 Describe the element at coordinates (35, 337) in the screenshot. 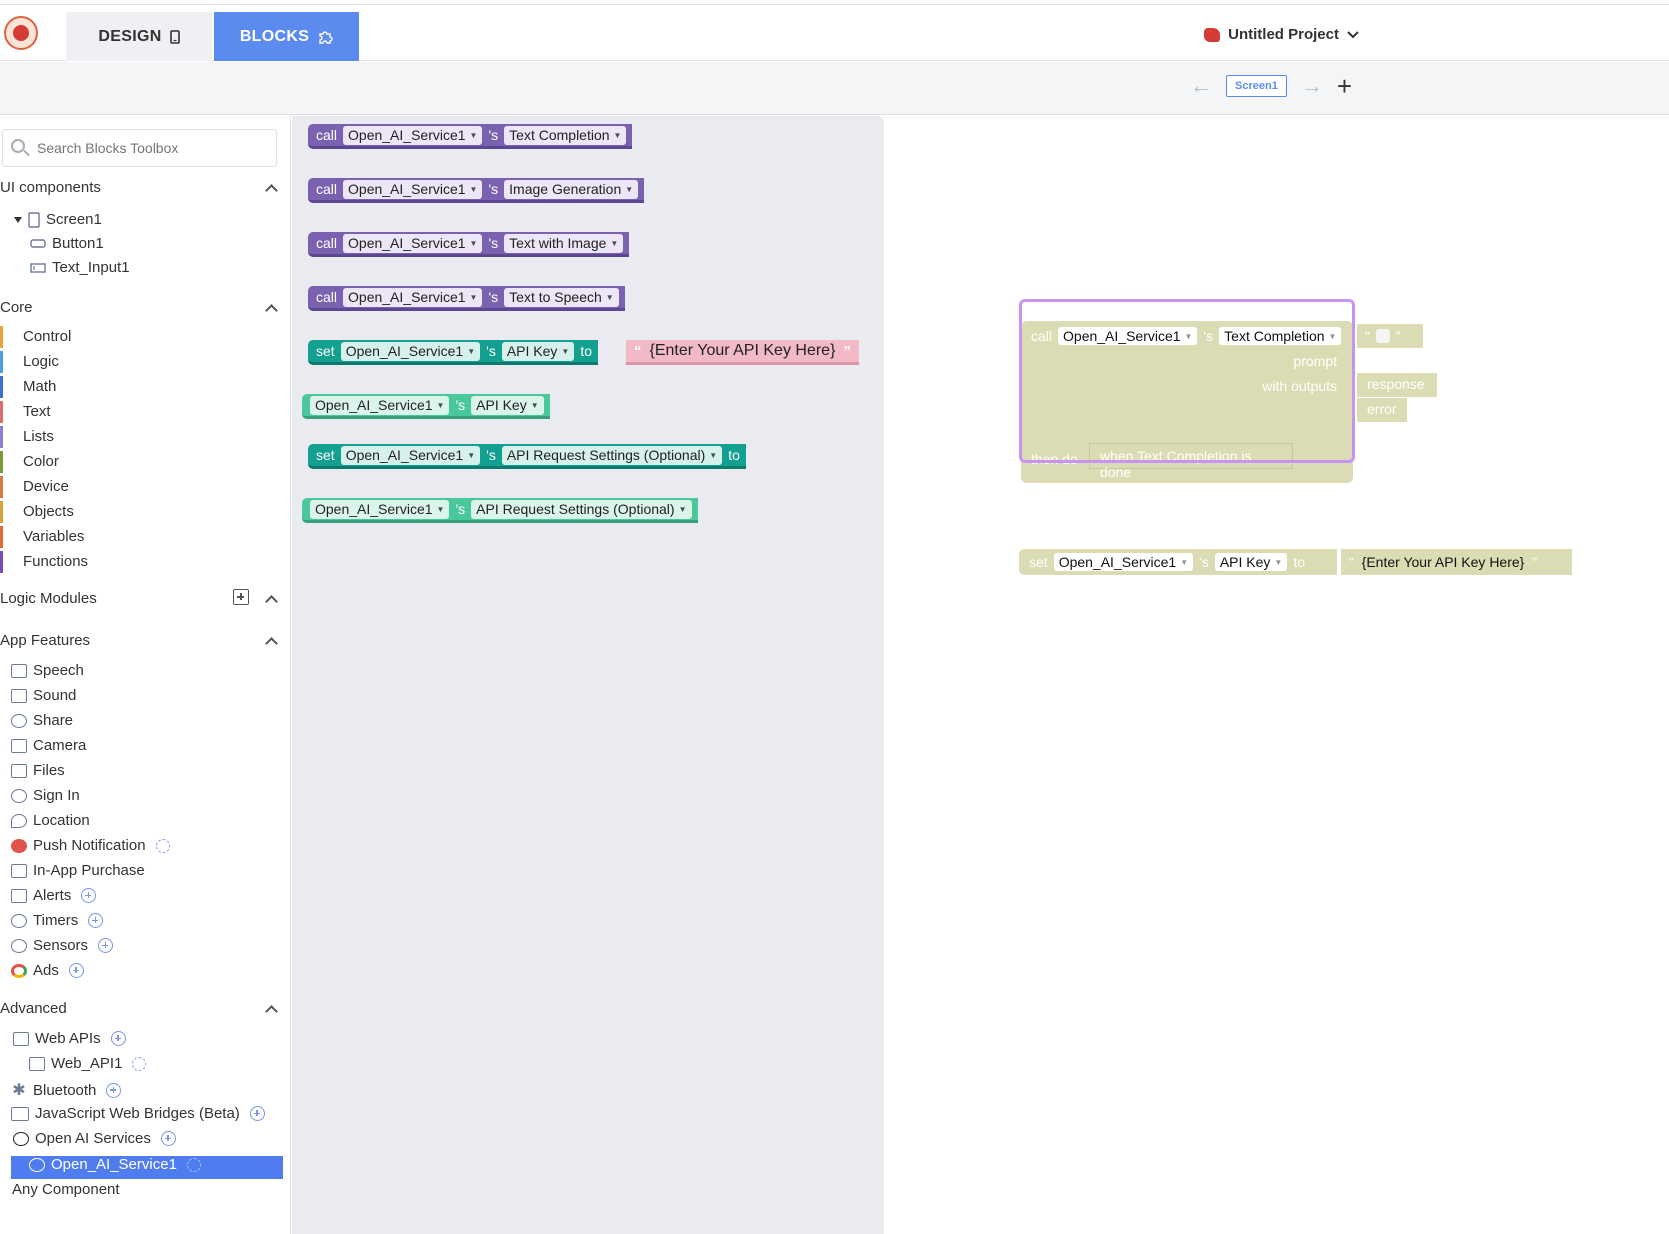

I see `core-item-control: Control` at that location.